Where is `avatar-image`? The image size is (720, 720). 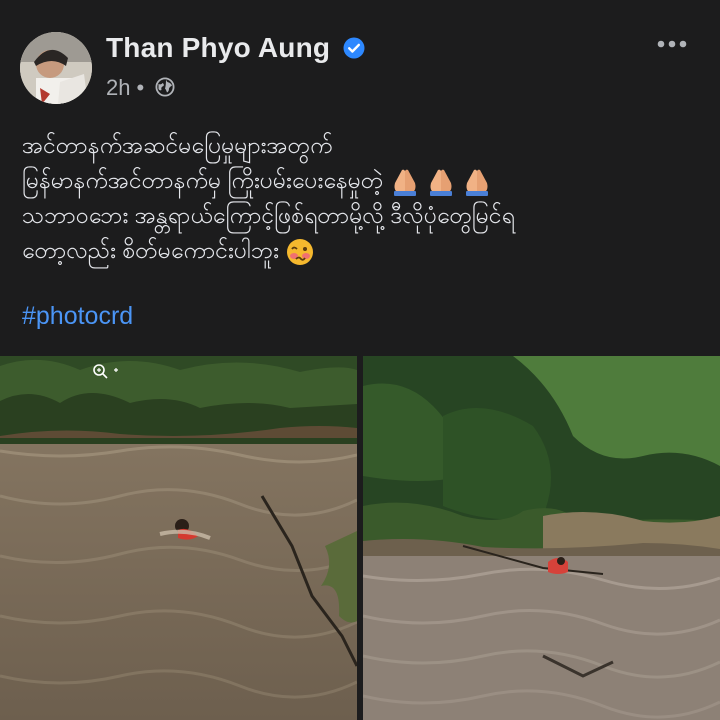
avatar-image is located at coordinates (56, 68).